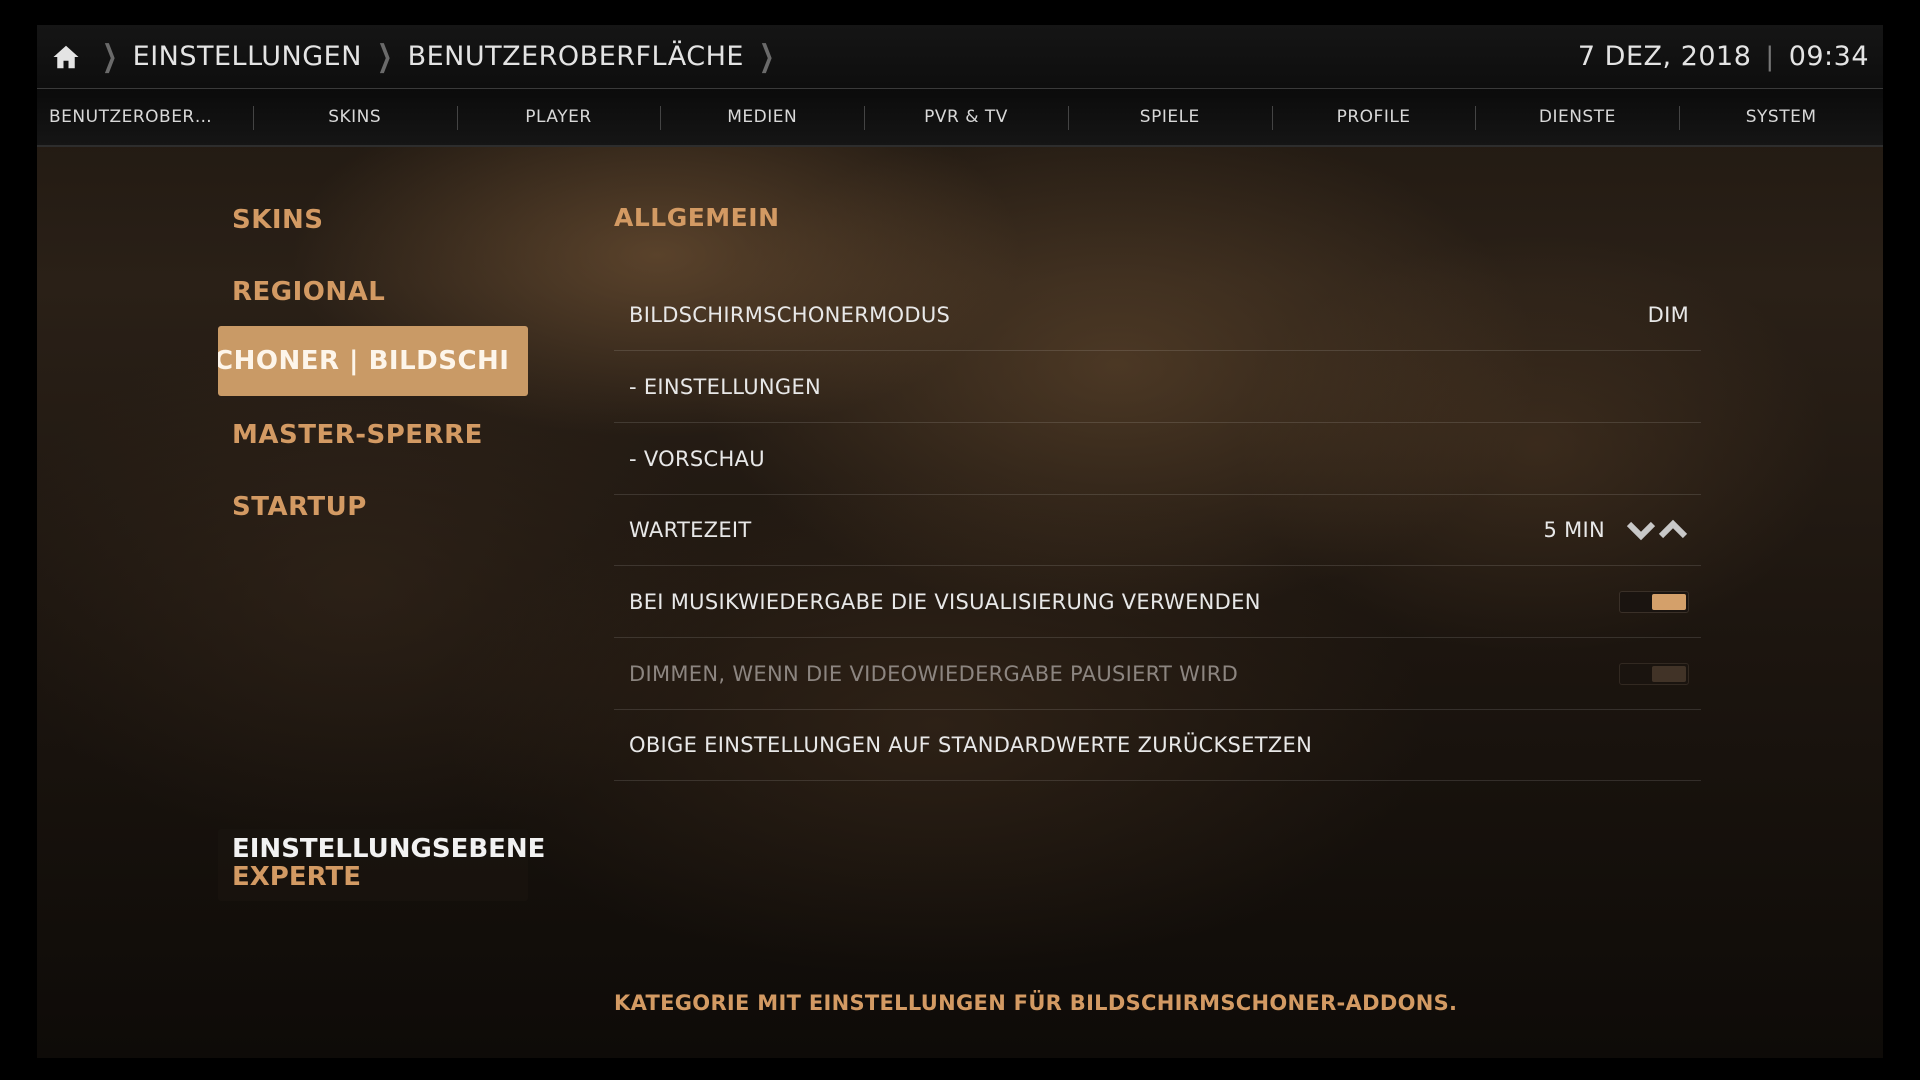  I want to click on setting-label: - VORSCHAU, so click(697, 459).